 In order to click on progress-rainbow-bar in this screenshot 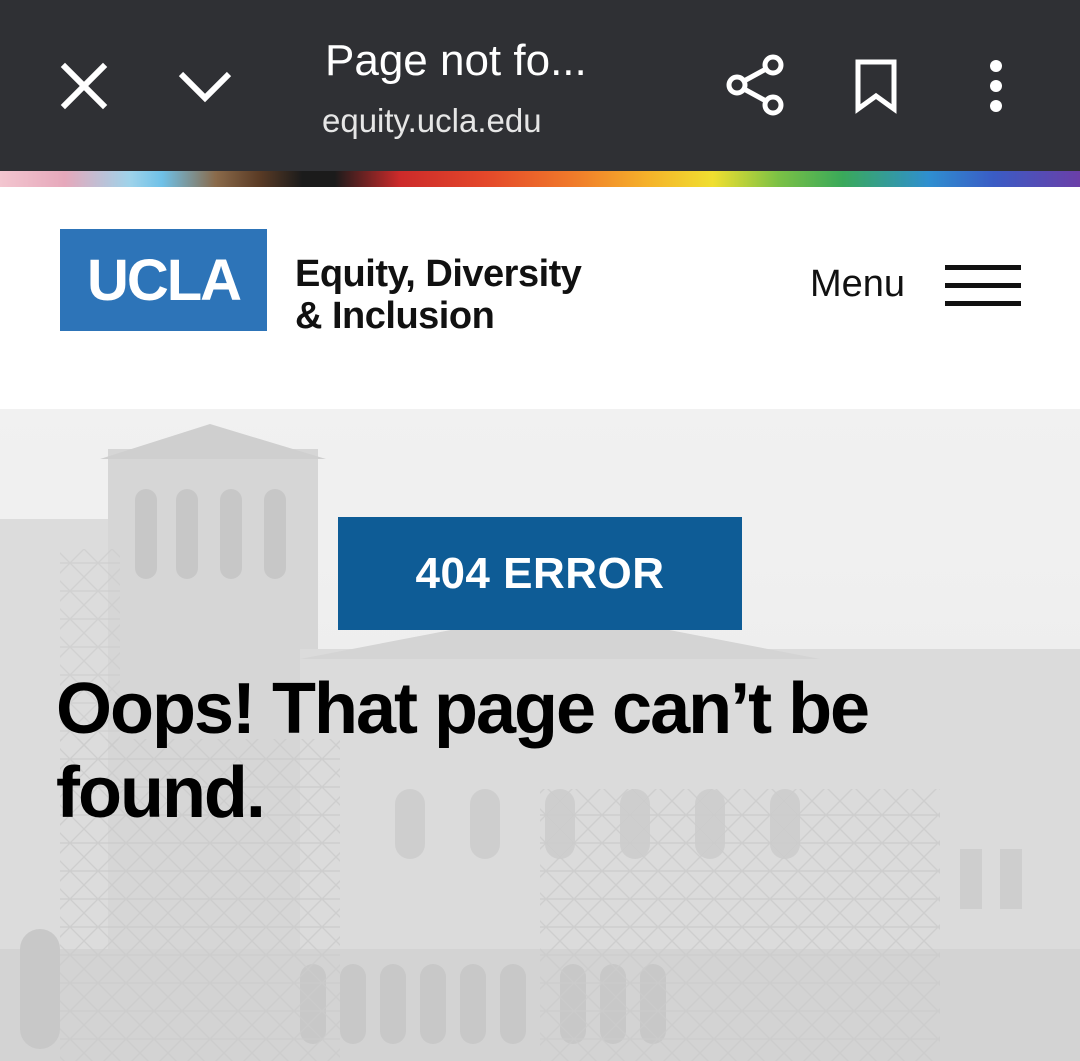, I will do `click(540, 179)`.